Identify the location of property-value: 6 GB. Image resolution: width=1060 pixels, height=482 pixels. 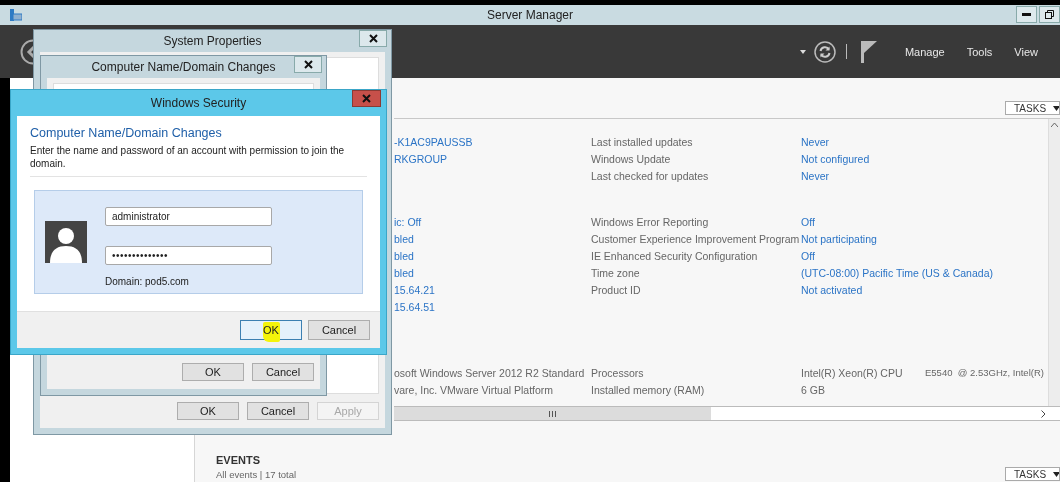
(813, 389).